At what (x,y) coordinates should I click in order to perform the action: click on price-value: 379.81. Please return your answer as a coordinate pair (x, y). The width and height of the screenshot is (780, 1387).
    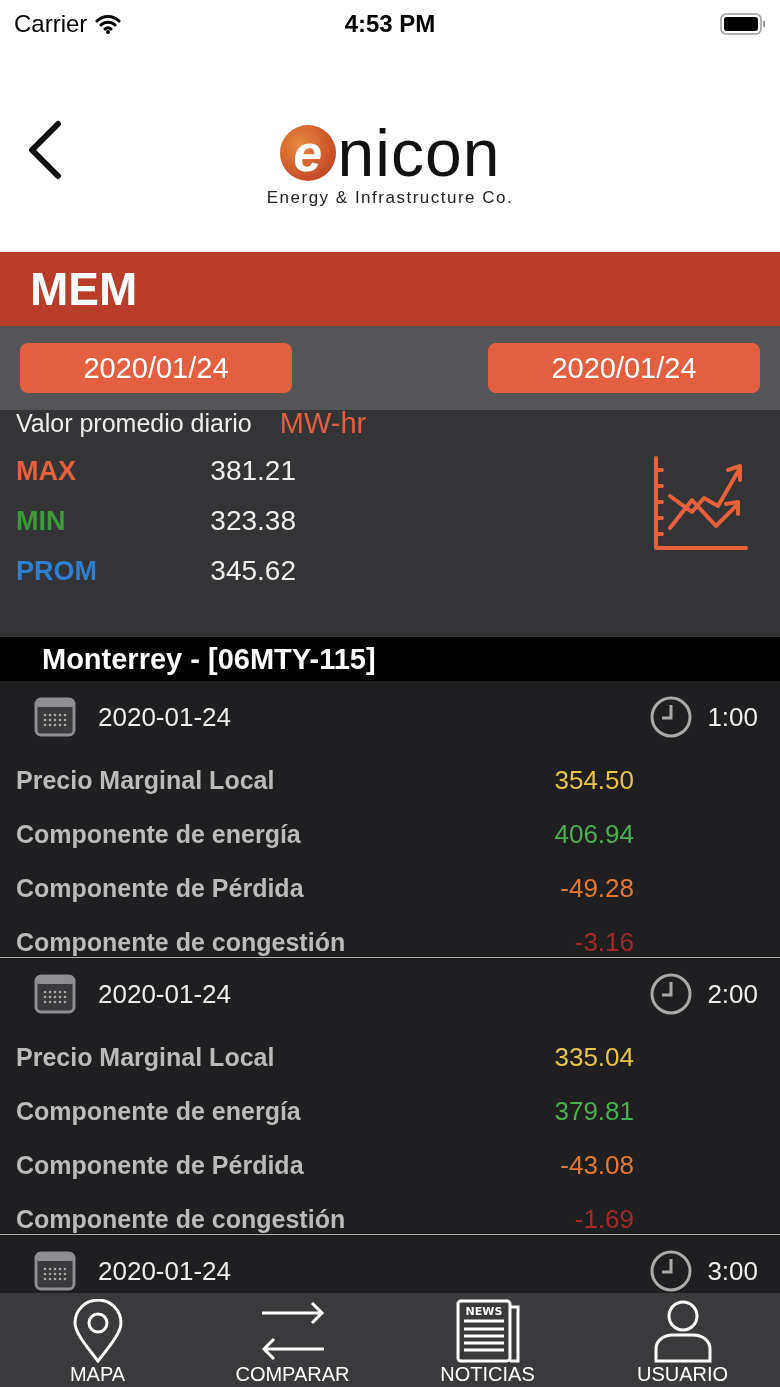
    Looking at the image, I should click on (594, 1111).